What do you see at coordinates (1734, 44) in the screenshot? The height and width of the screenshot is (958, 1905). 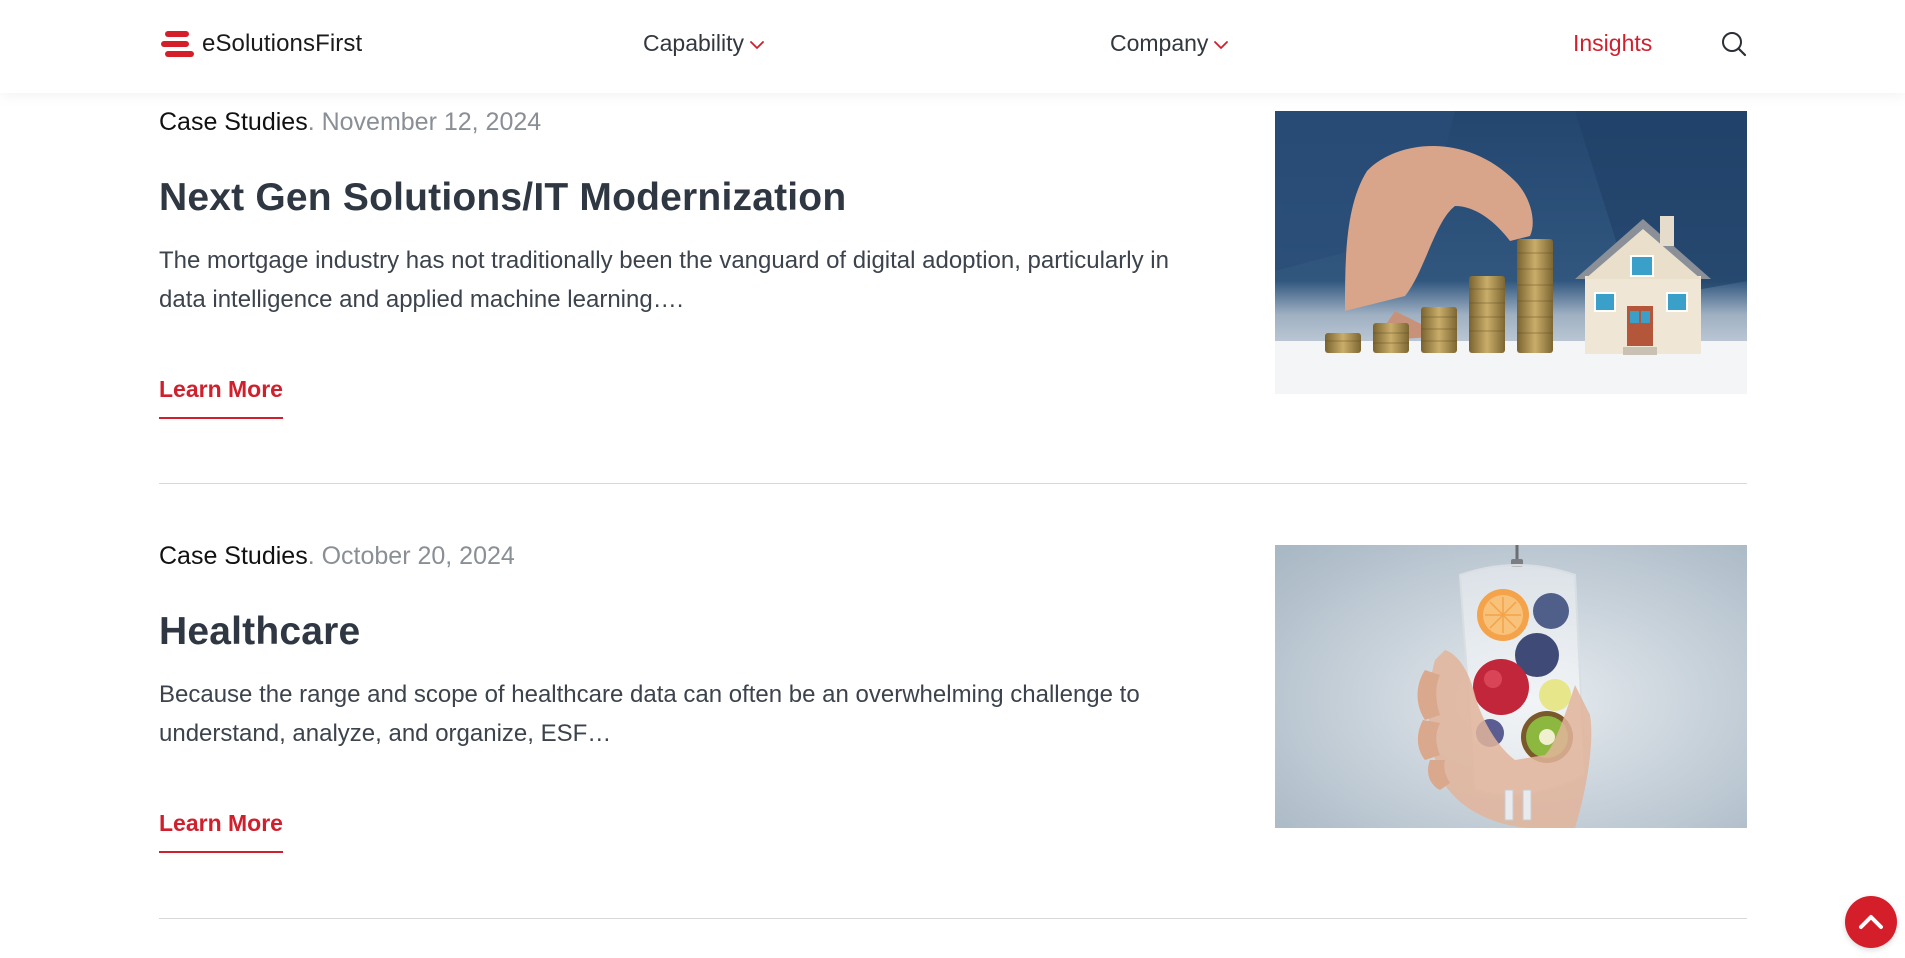 I see `search-icon` at bounding box center [1734, 44].